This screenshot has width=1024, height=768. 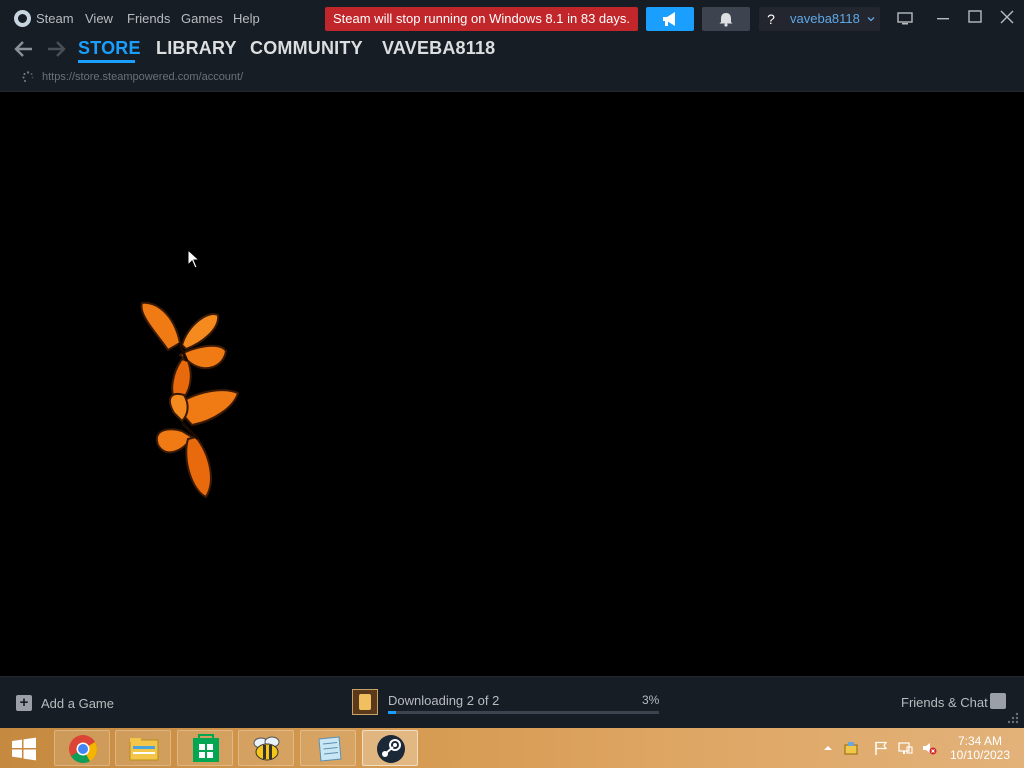 I want to click on minimize-icon, so click(x=943, y=19).